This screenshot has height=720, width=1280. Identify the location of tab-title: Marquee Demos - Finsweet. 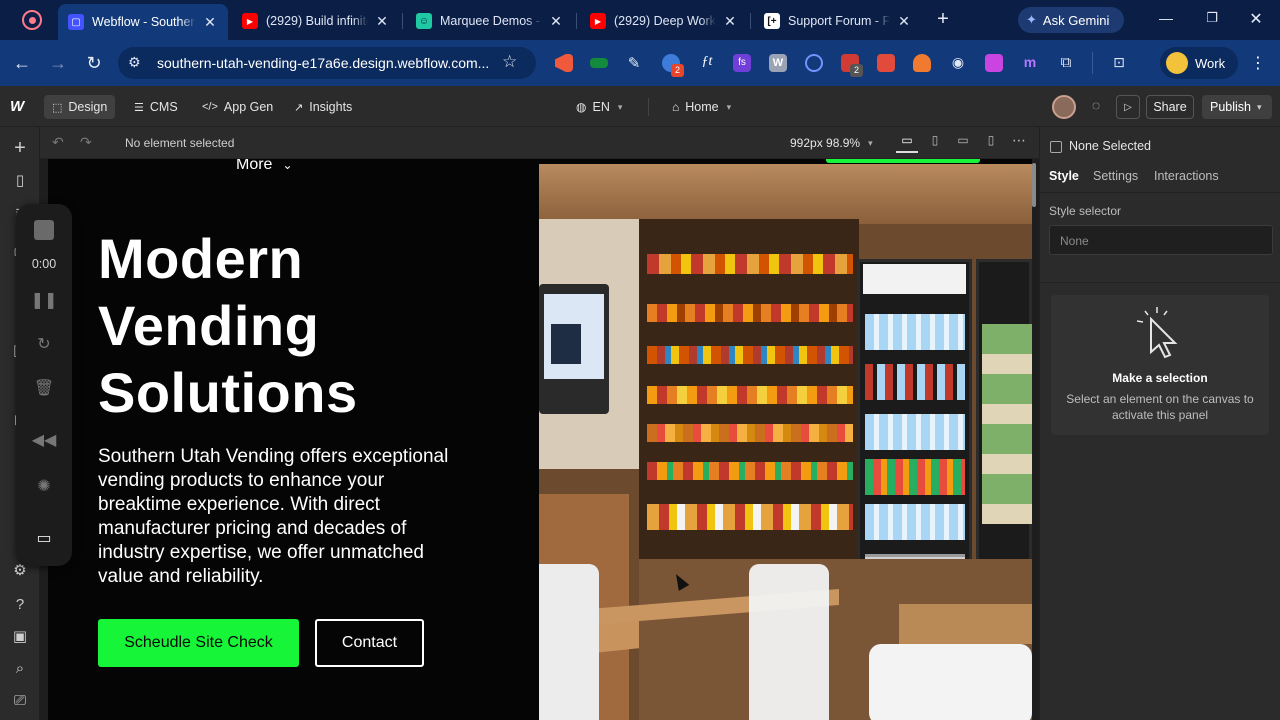
(491, 21).